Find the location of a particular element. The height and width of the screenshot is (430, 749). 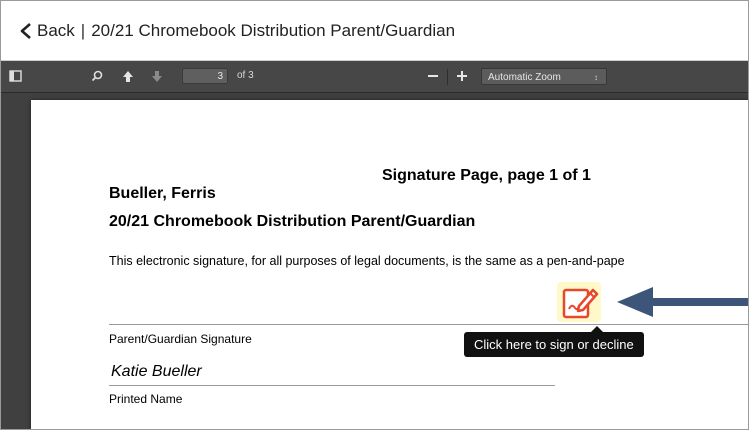

pdf-toolbar: 3 of 3 Automatic Zoom ↕ is located at coordinates (374, 77).